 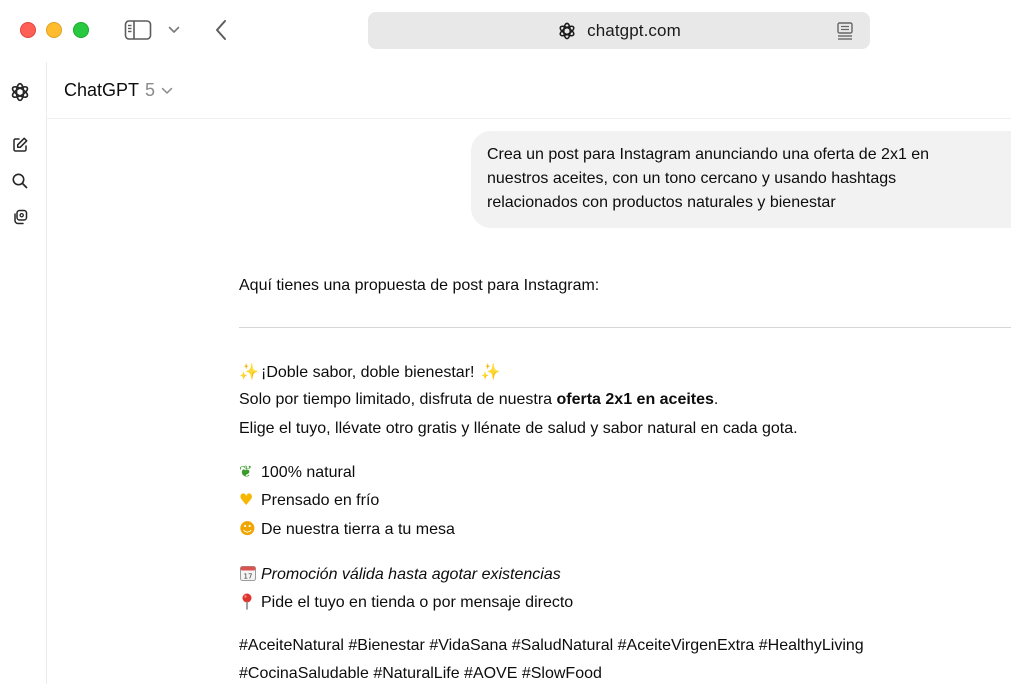 I want to click on zoom-window-button, so click(x=81, y=30).